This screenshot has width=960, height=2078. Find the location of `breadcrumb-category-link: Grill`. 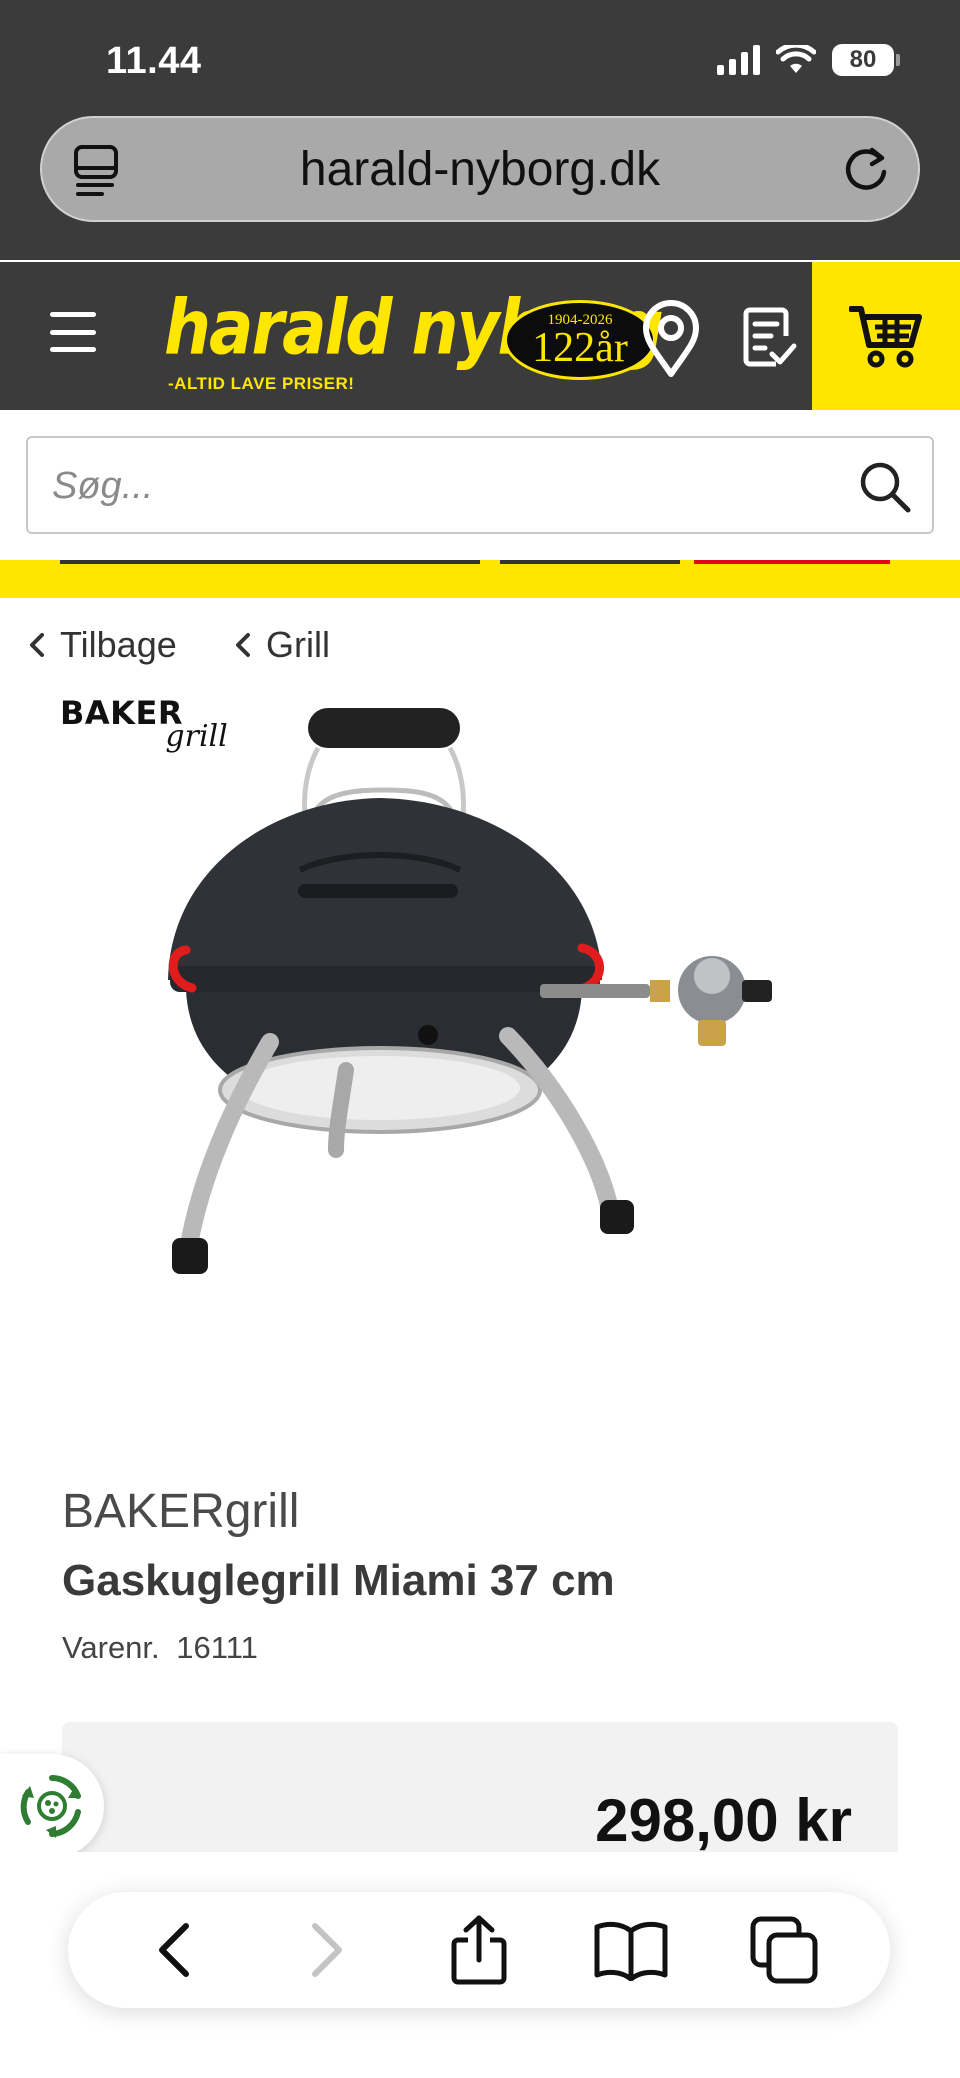

breadcrumb-category-link: Grill is located at coordinates (282, 645).